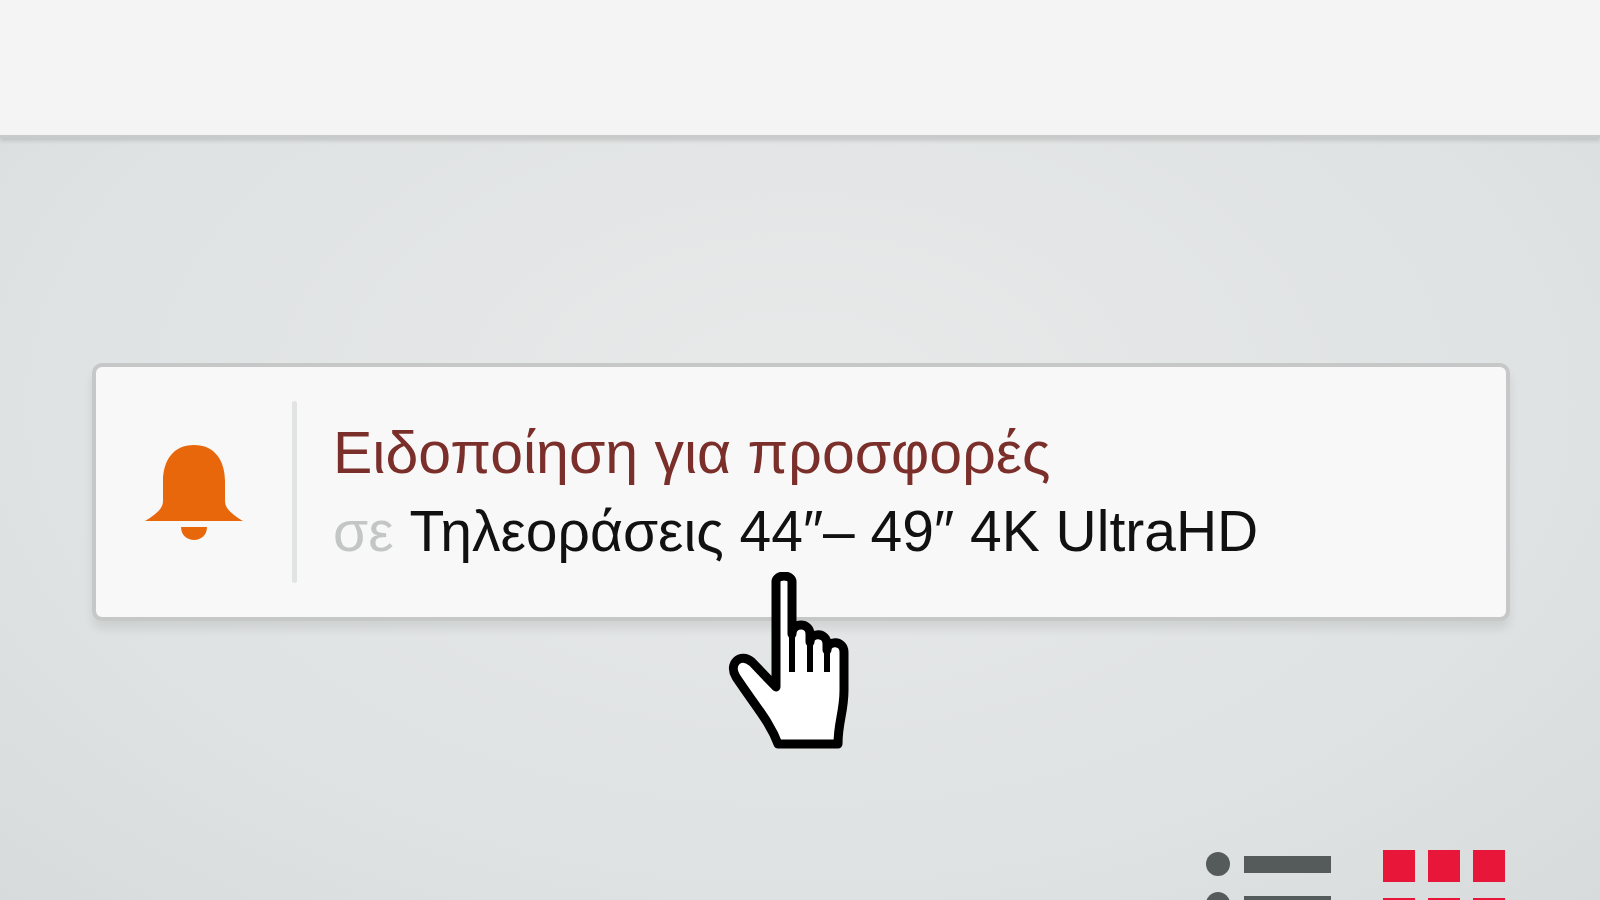  I want to click on list-view-icon, so click(1268, 875).